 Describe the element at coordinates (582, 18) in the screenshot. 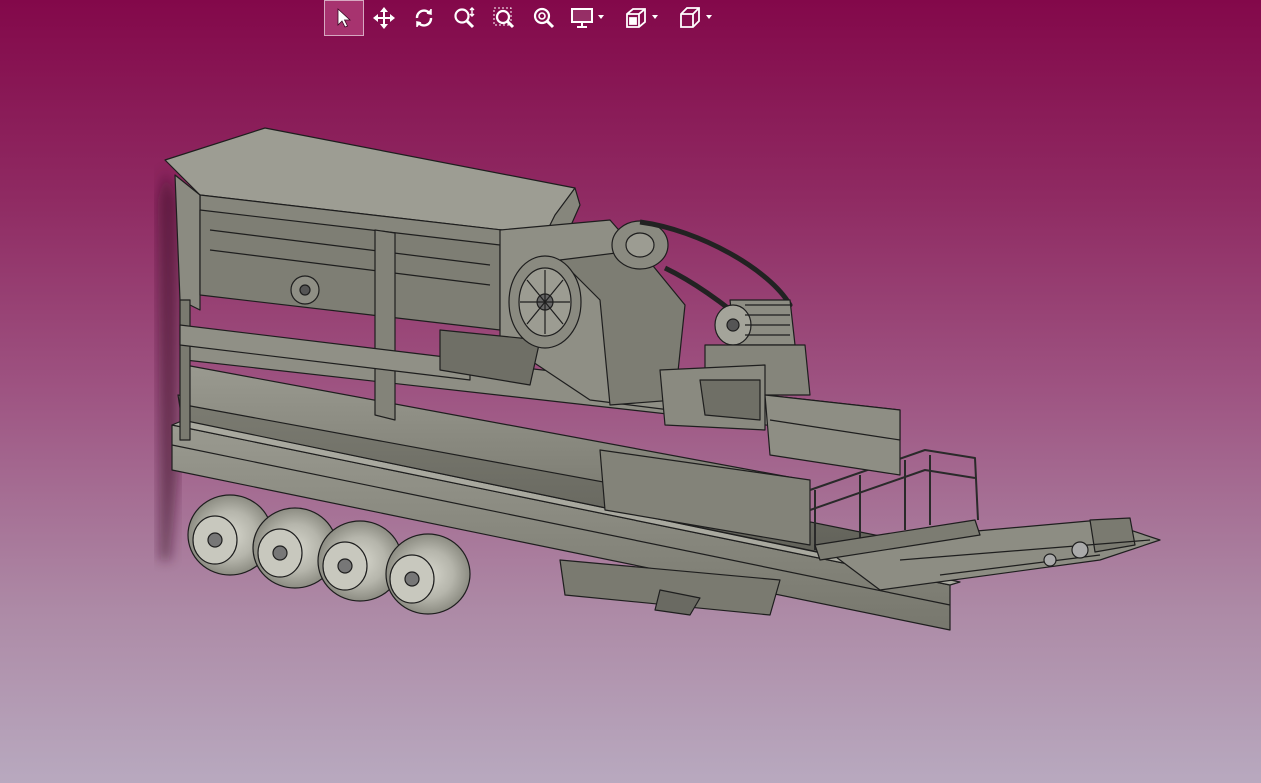

I see `monitor-icon` at that location.